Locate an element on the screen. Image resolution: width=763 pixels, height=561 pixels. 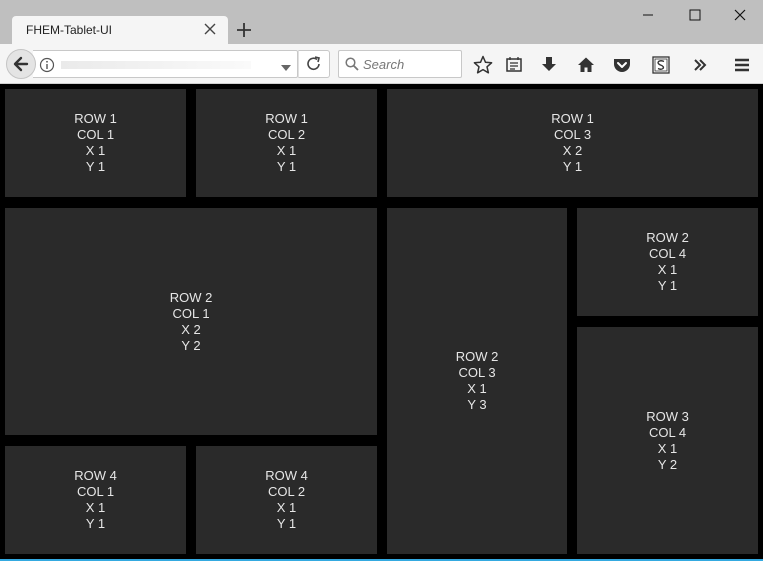
extension-s-icon is located at coordinates (661, 65).